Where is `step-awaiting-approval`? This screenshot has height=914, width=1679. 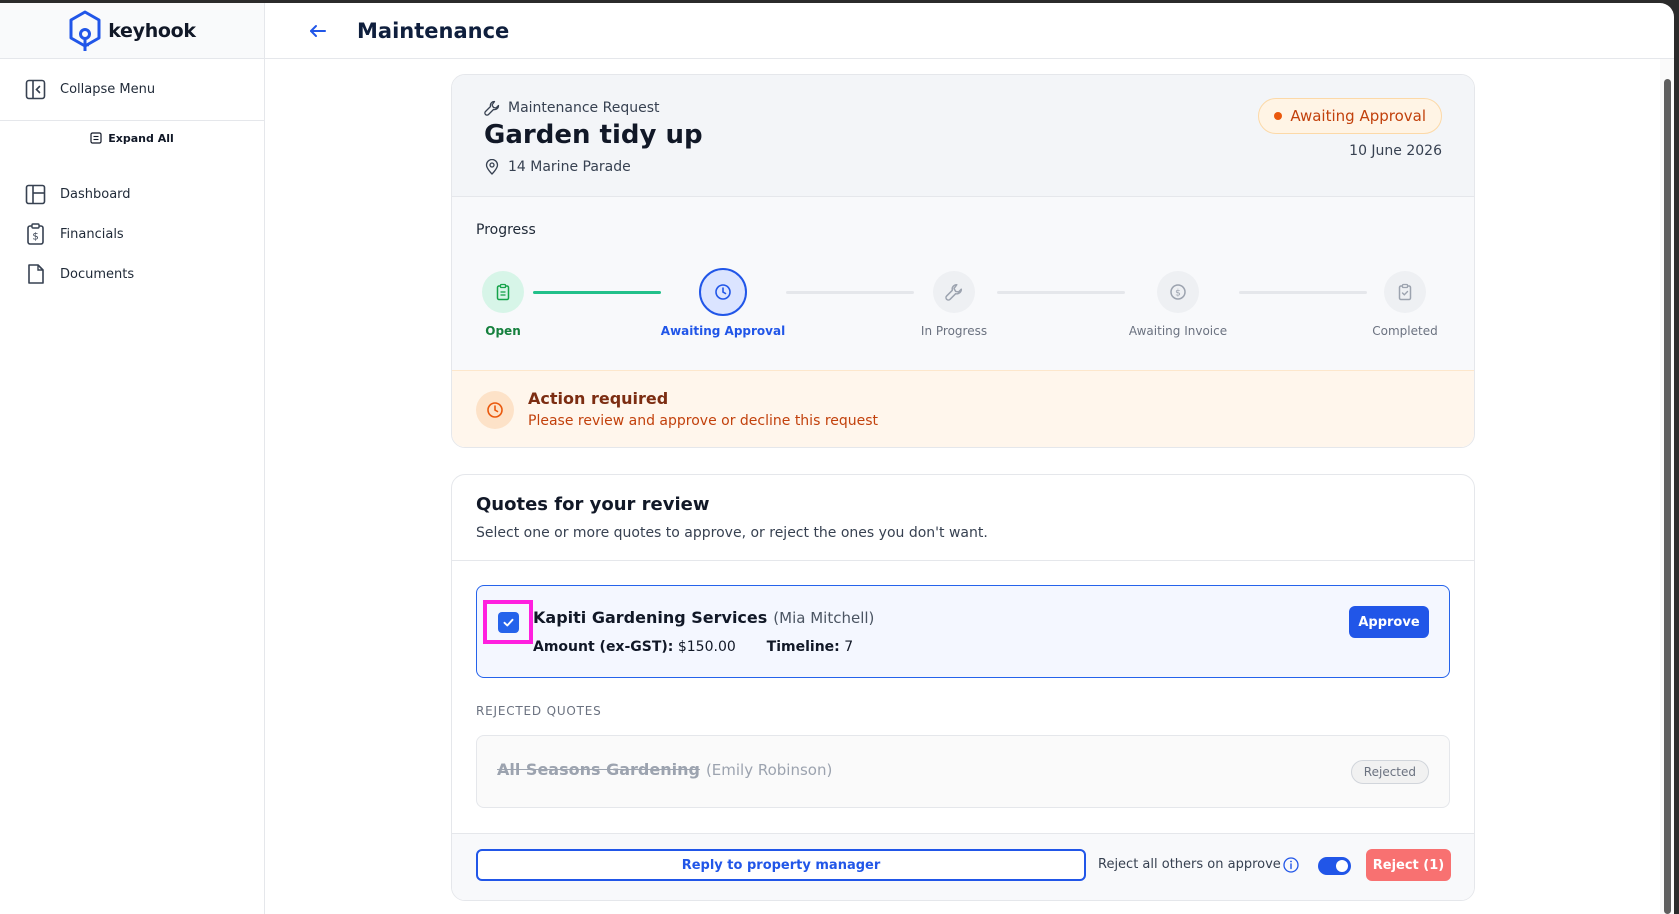 step-awaiting-approval is located at coordinates (723, 292).